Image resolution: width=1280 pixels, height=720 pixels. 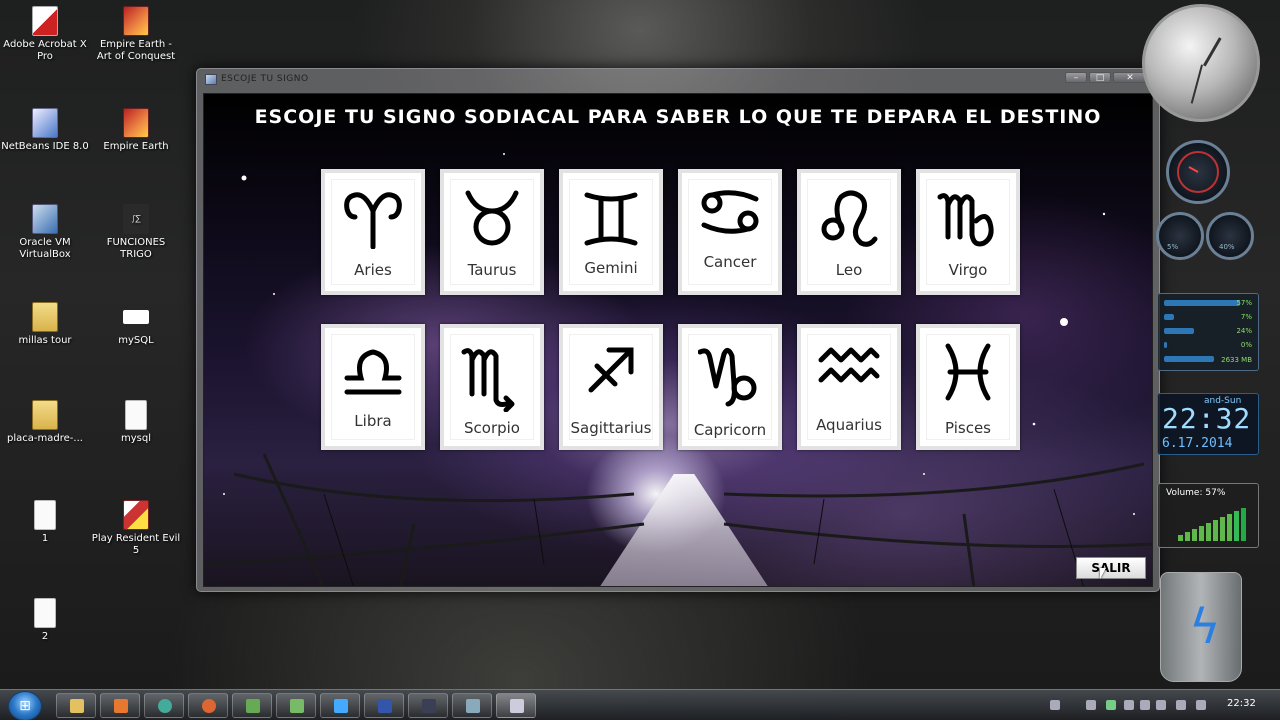 What do you see at coordinates (1230, 236) in the screenshot?
I see `cpu-gauge-right: 40%` at bounding box center [1230, 236].